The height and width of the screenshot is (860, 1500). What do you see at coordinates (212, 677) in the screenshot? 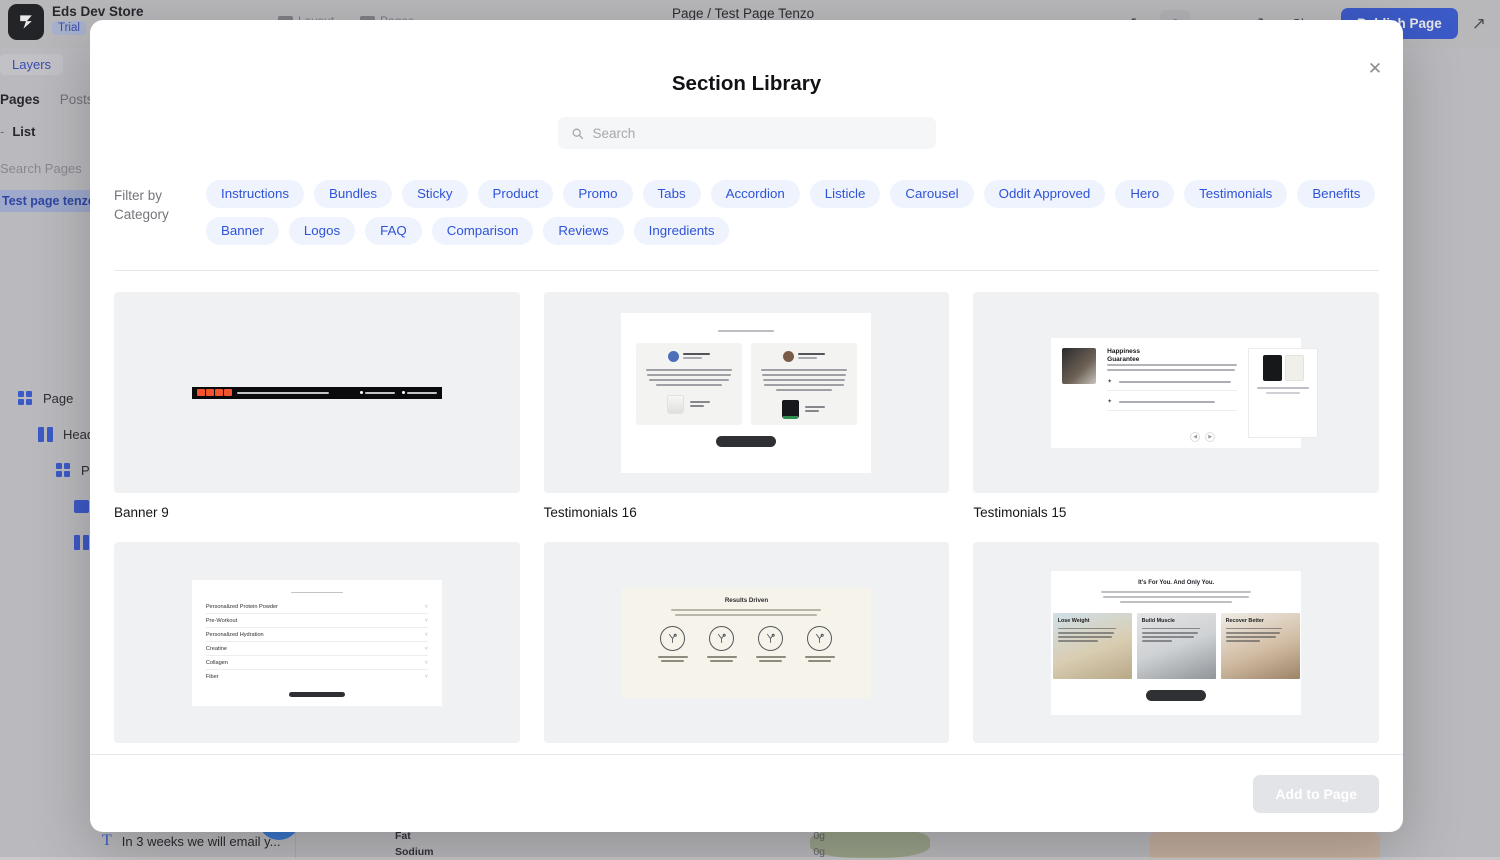
I see `accordion-label: Fiber` at bounding box center [212, 677].